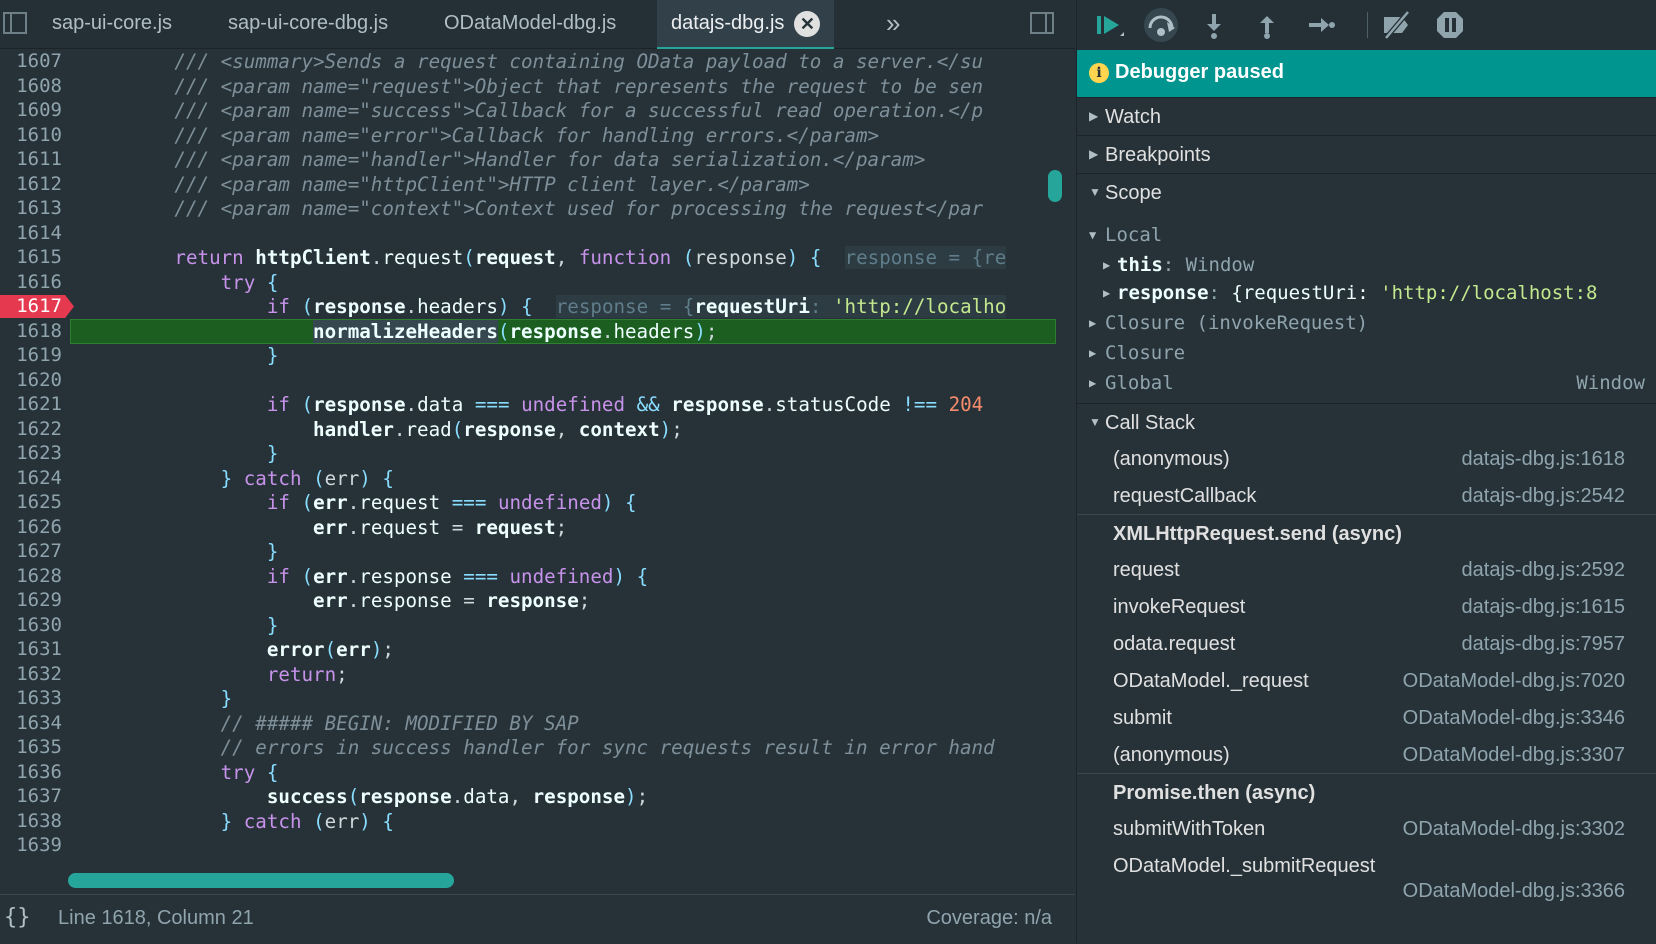 The height and width of the screenshot is (944, 1656). I want to click on line-number: 1622, so click(31, 430).